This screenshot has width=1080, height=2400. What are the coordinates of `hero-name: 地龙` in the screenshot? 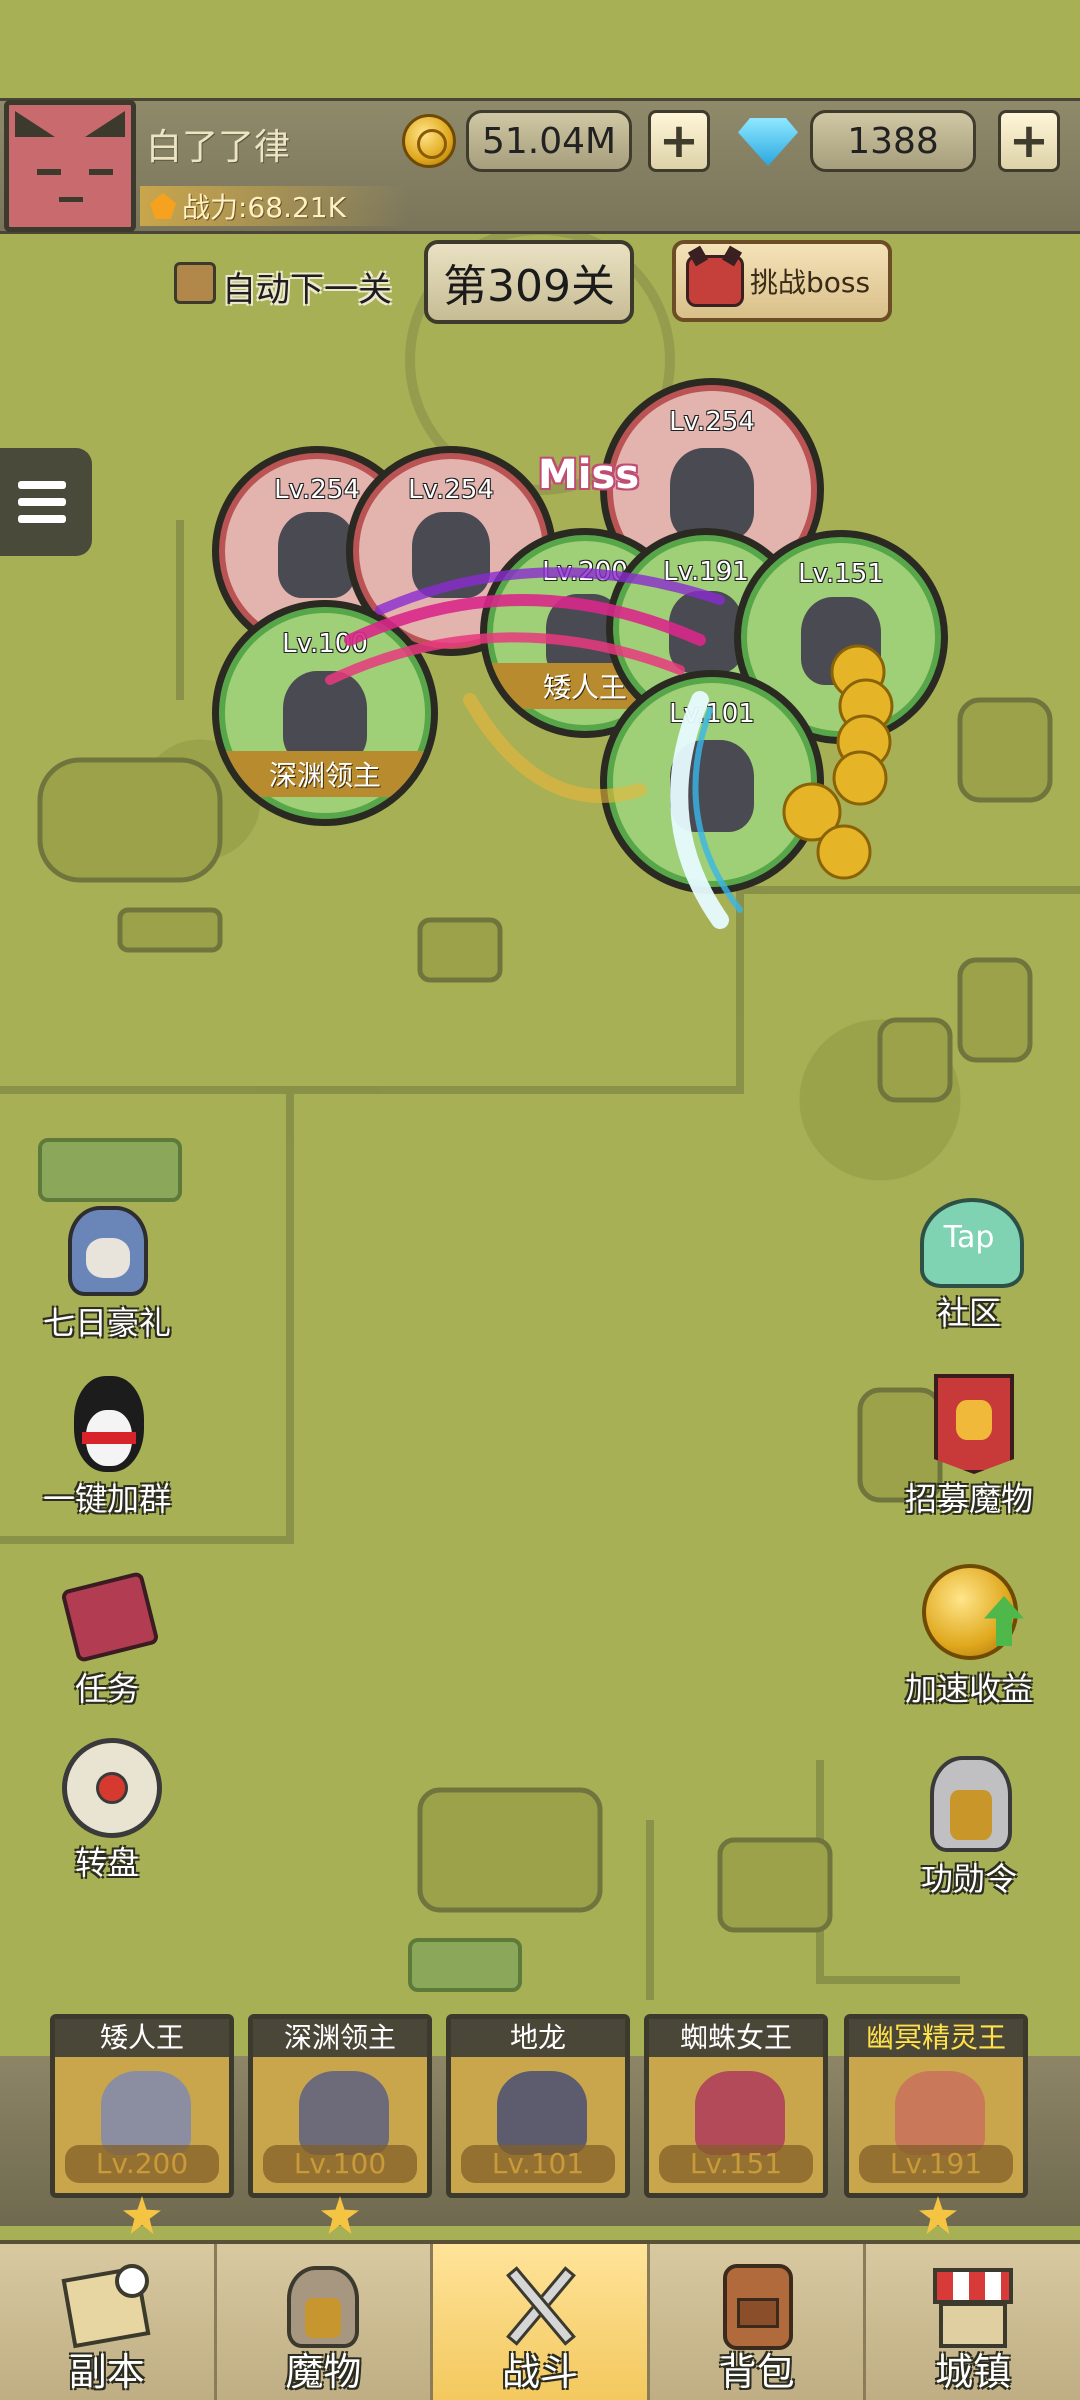 It's located at (538, 2038).